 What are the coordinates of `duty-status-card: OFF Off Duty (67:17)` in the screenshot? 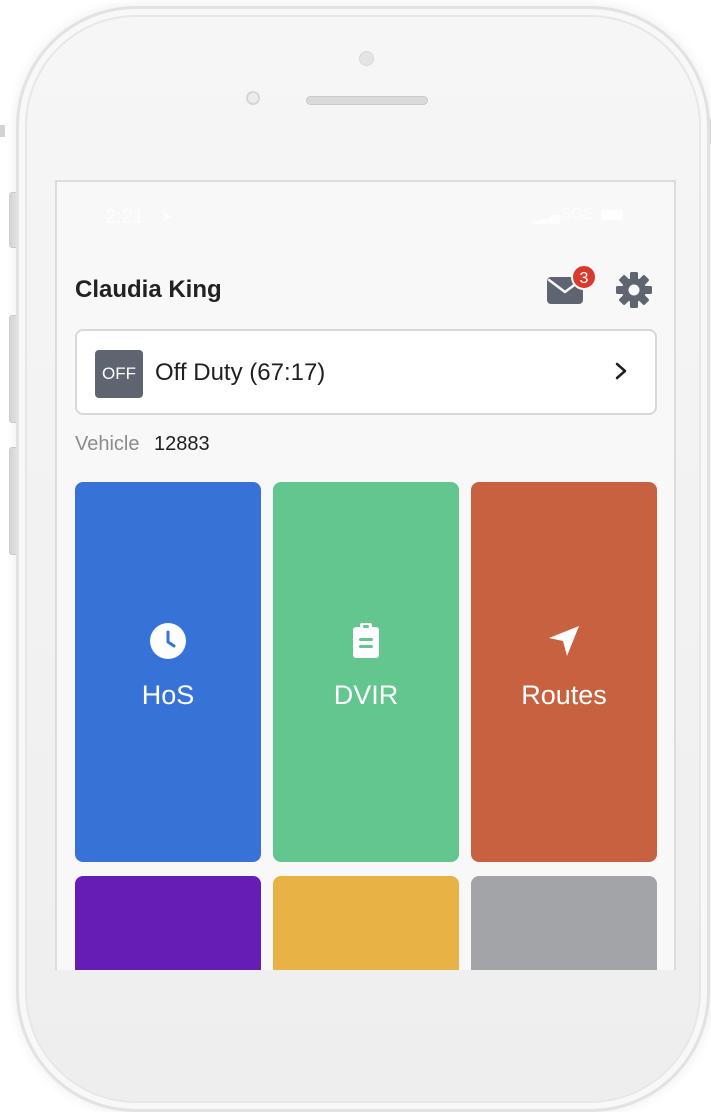 It's located at (366, 372).